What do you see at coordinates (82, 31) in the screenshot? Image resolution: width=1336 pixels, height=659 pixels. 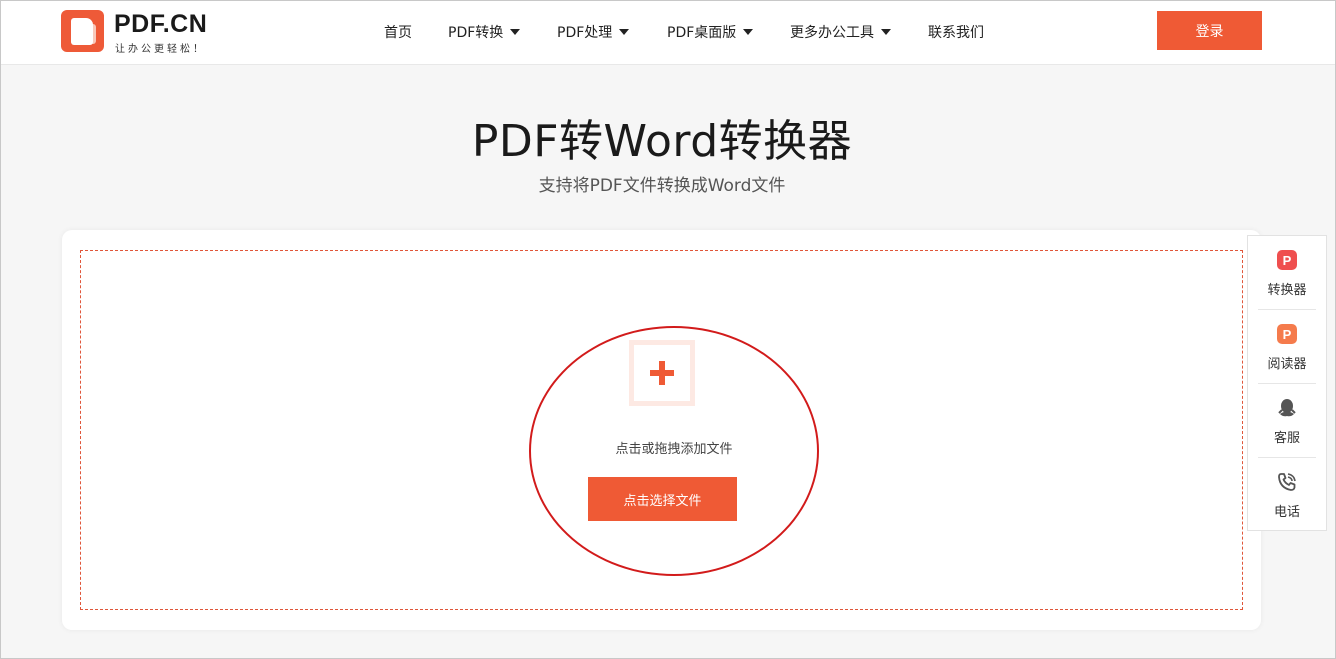 I see `logo-icon` at bounding box center [82, 31].